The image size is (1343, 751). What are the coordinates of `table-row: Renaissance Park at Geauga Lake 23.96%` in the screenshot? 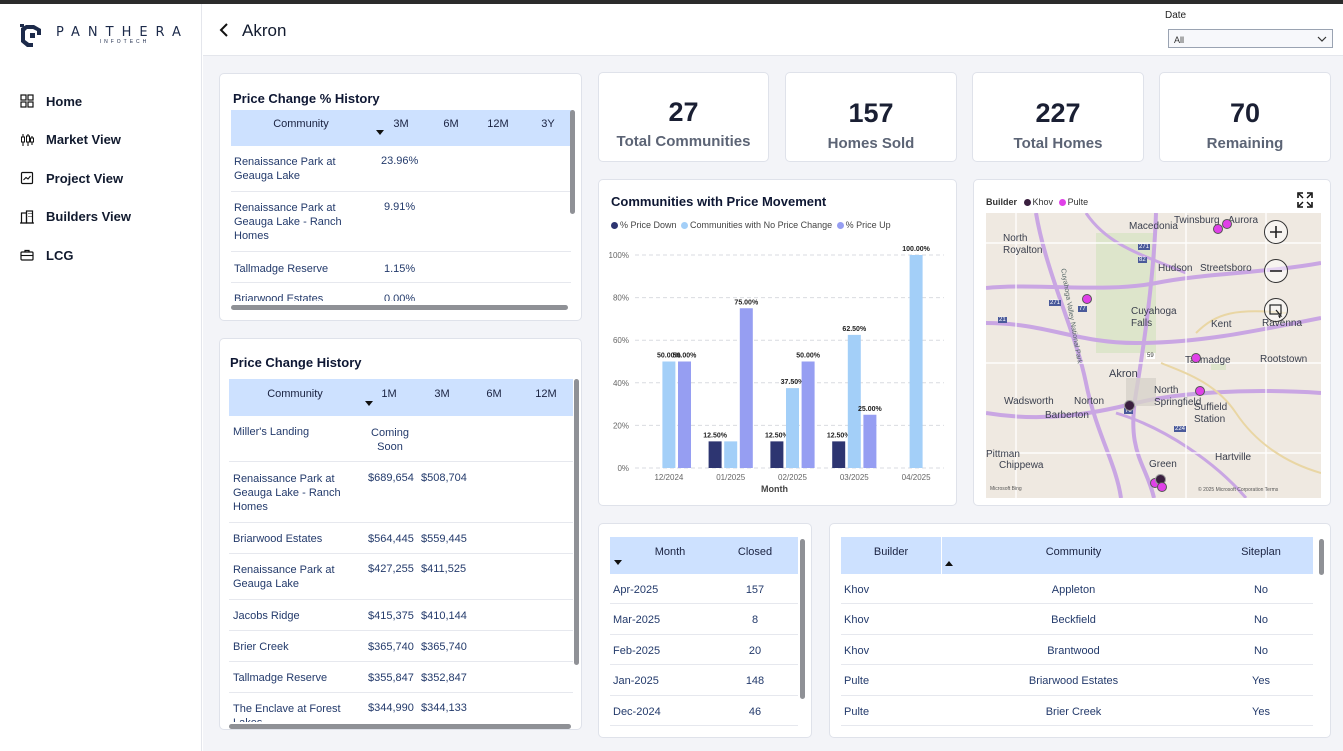 It's located at (401, 169).